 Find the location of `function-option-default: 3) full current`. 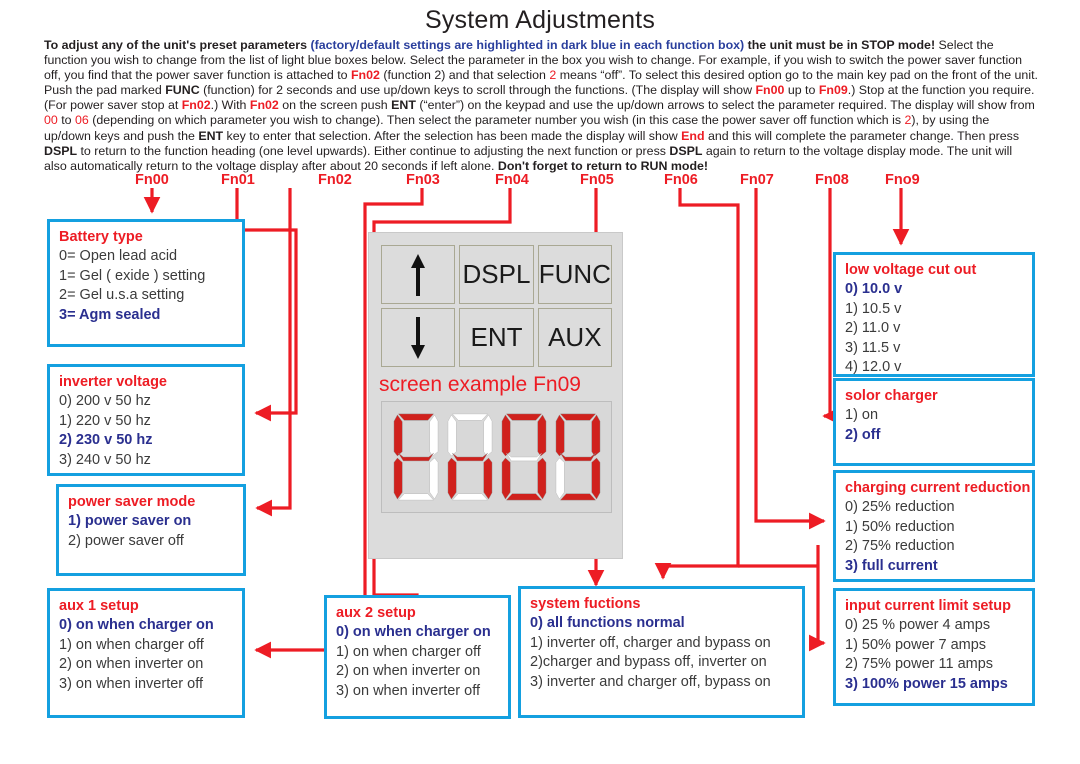

function-option-default: 3) full current is located at coordinates (934, 567).